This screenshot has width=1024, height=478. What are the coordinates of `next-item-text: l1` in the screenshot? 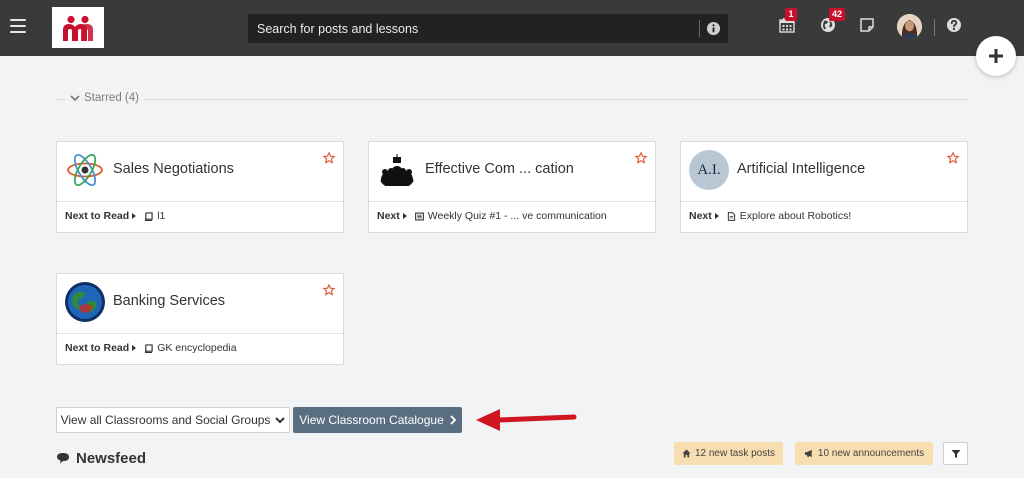 It's located at (161, 216).